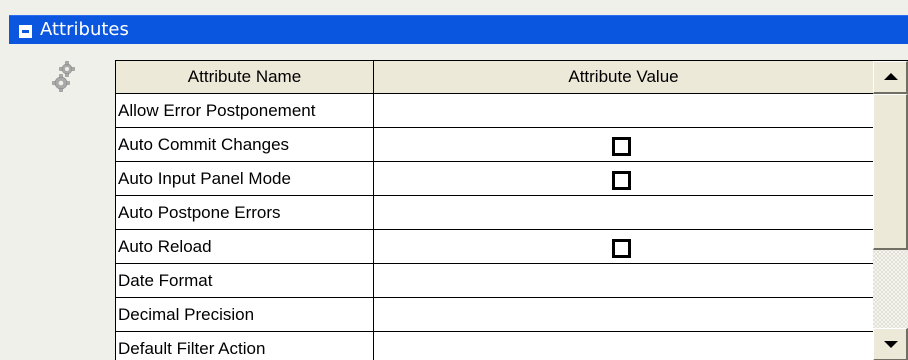 The width and height of the screenshot is (908, 360). I want to click on attribute-name-cell: Default Filter Action, so click(245, 346).